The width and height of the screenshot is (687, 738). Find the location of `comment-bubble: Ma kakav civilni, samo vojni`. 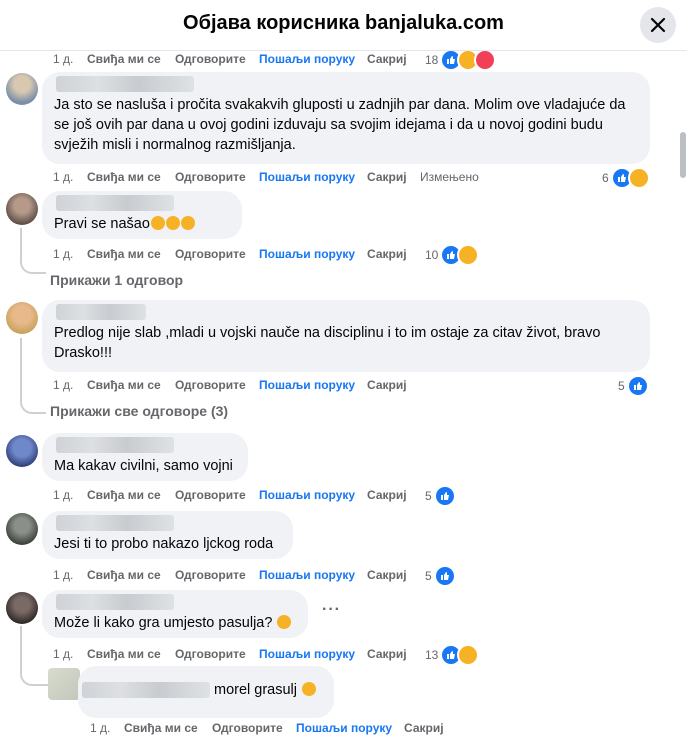

comment-bubble: Ma kakav civilni, samo vojni is located at coordinates (145, 457).